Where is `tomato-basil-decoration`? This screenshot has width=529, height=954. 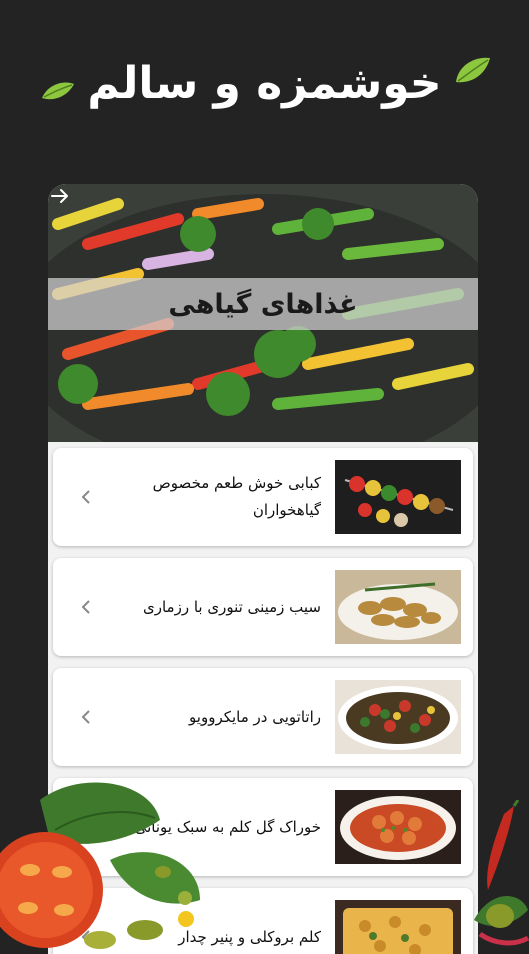 tomato-basil-decoration is located at coordinates (100, 865).